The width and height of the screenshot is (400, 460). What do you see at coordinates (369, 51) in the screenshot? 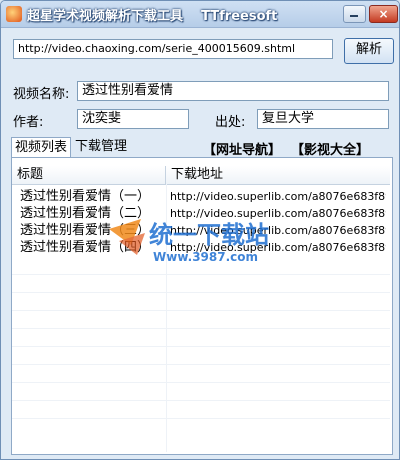
I see `parse-button: 解析` at bounding box center [369, 51].